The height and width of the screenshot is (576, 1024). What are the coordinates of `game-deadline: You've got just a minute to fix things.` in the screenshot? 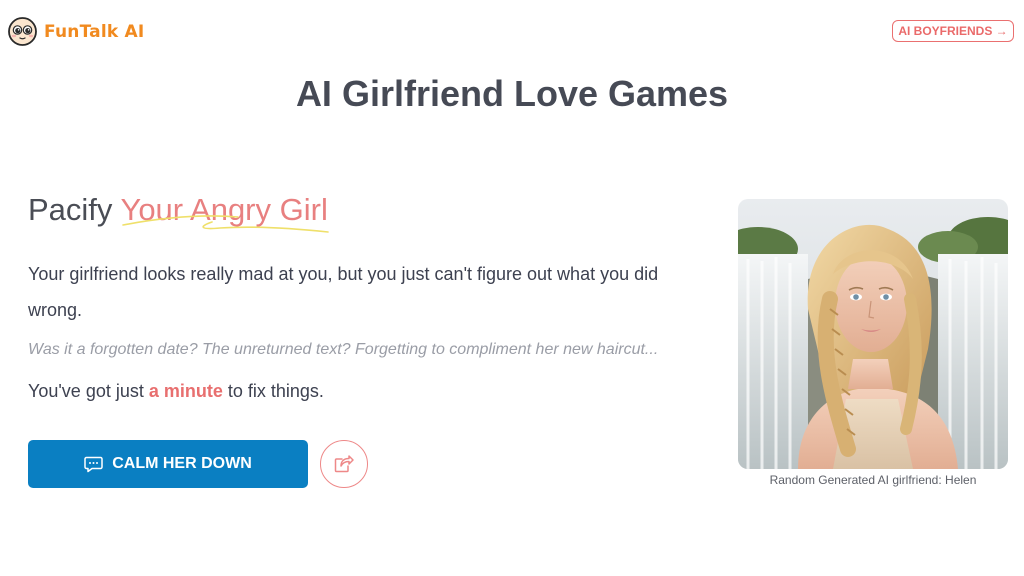 It's located at (176, 391).